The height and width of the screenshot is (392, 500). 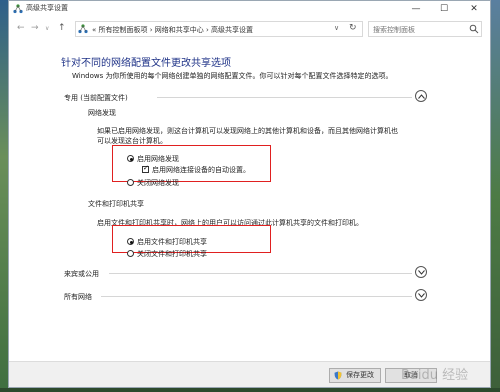 What do you see at coordinates (249, 9) in the screenshot?
I see `title-bar: 高级共享设置 — ☐ ✕` at bounding box center [249, 9].